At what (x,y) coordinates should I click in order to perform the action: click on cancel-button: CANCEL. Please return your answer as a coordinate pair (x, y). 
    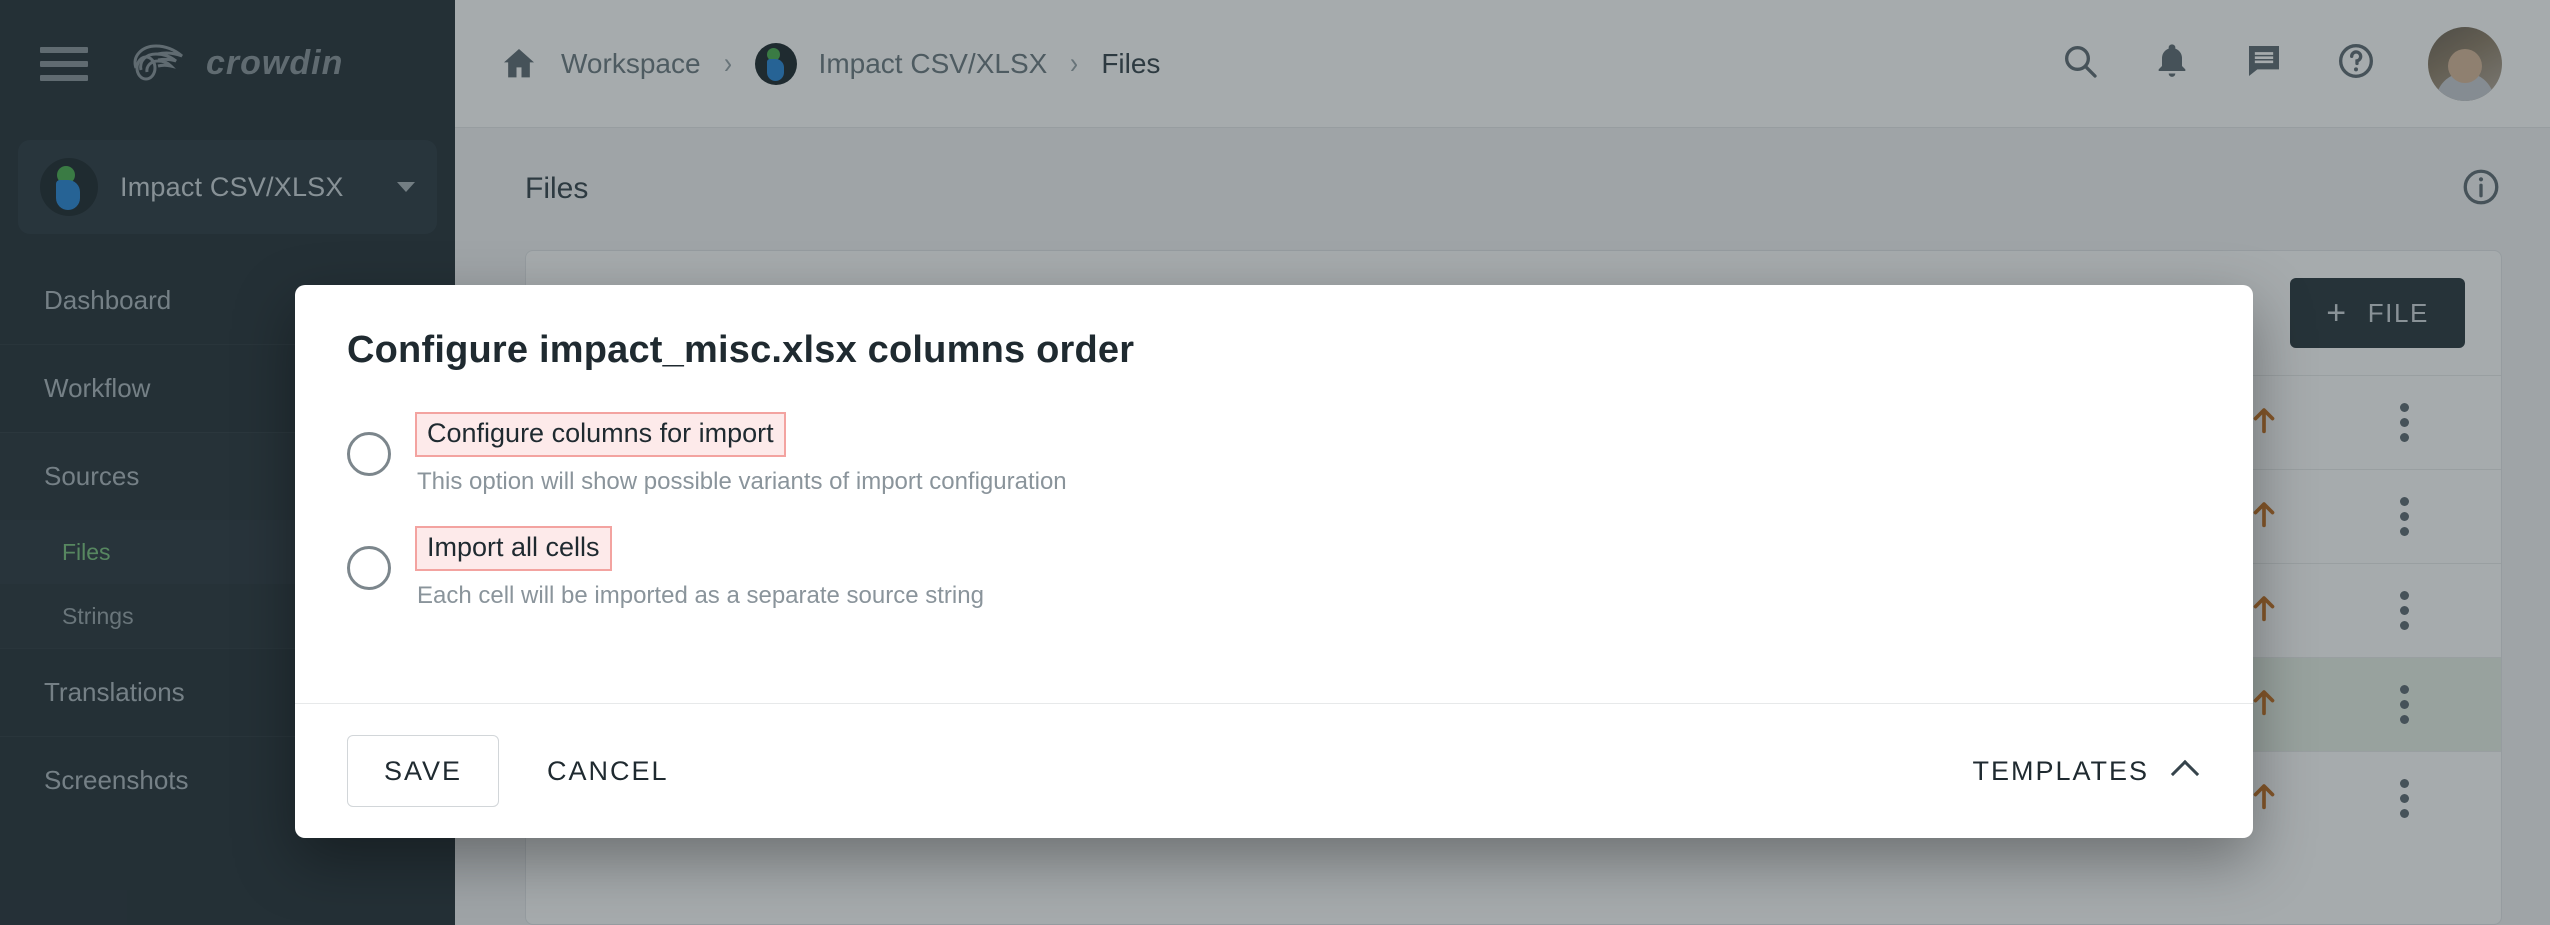
    Looking at the image, I should click on (608, 771).